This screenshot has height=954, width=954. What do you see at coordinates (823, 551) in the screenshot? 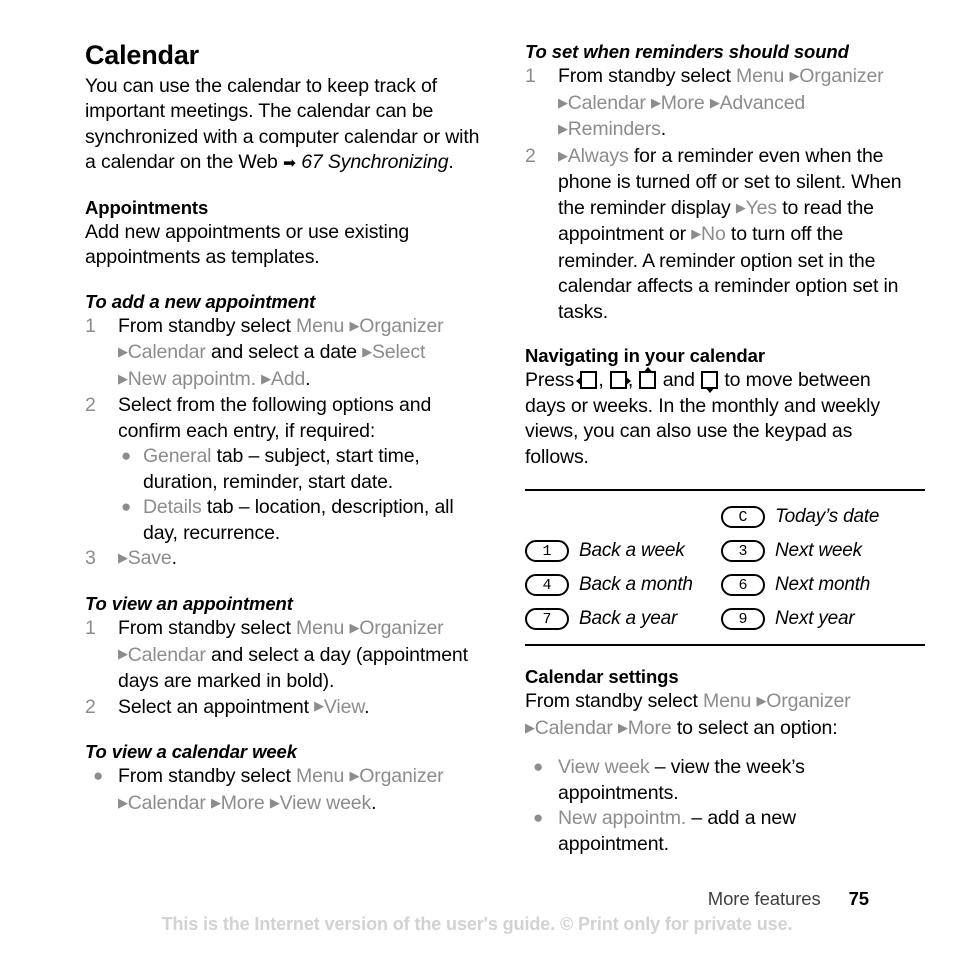
I see `table-cell: 3 Next week` at bounding box center [823, 551].